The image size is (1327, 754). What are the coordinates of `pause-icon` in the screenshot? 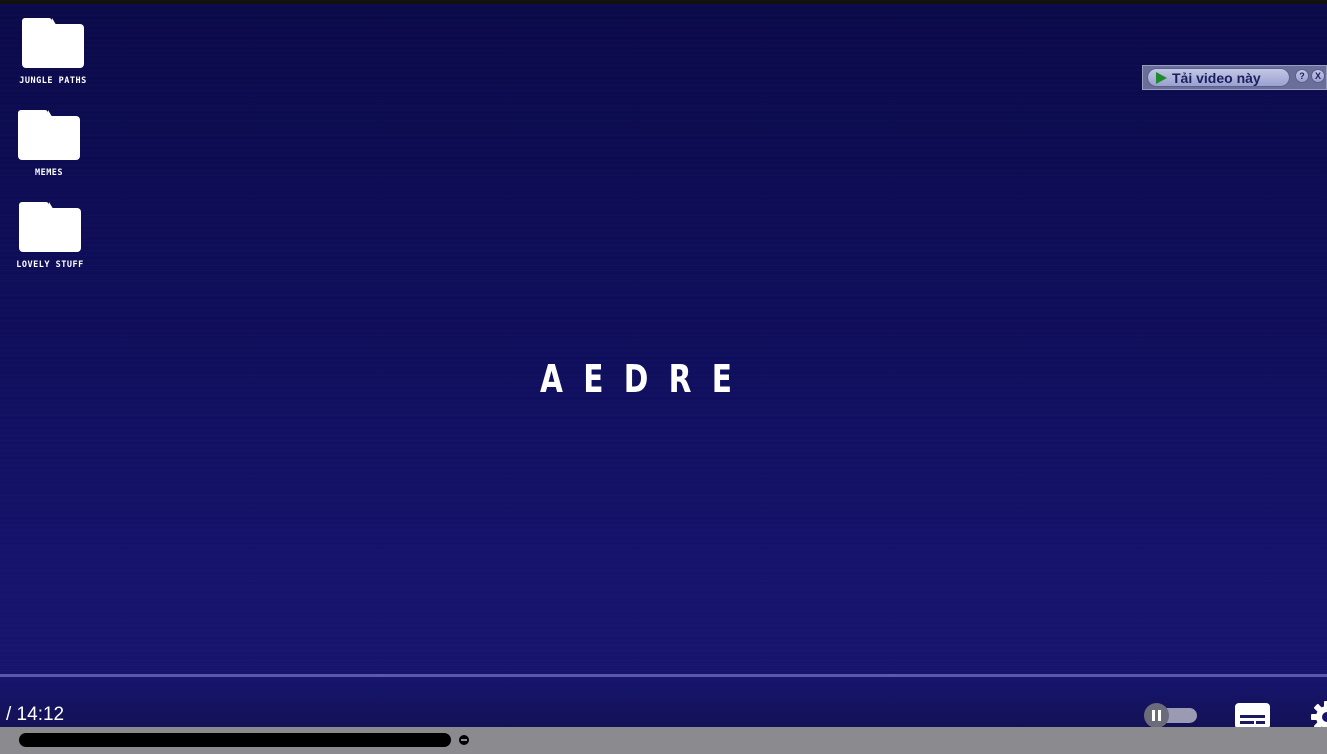 It's located at (1156, 715).